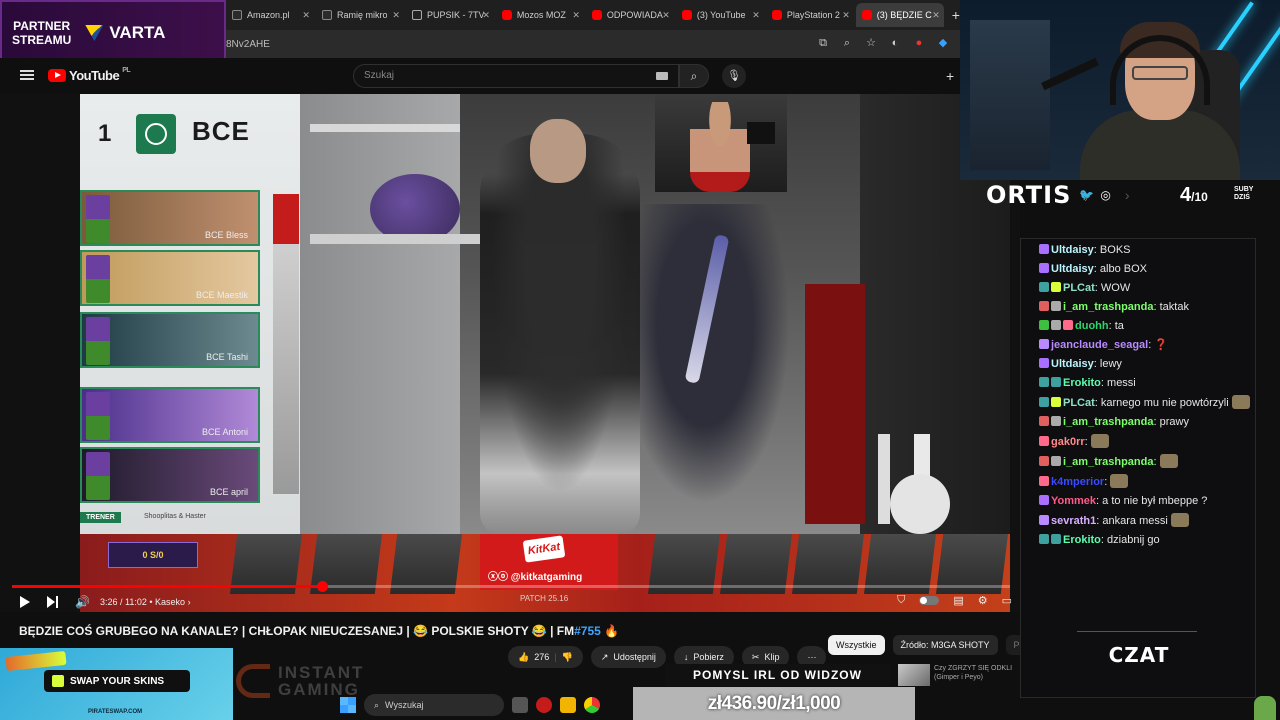  What do you see at coordinates (53, 602) in the screenshot?
I see `next-video-icon` at bounding box center [53, 602].